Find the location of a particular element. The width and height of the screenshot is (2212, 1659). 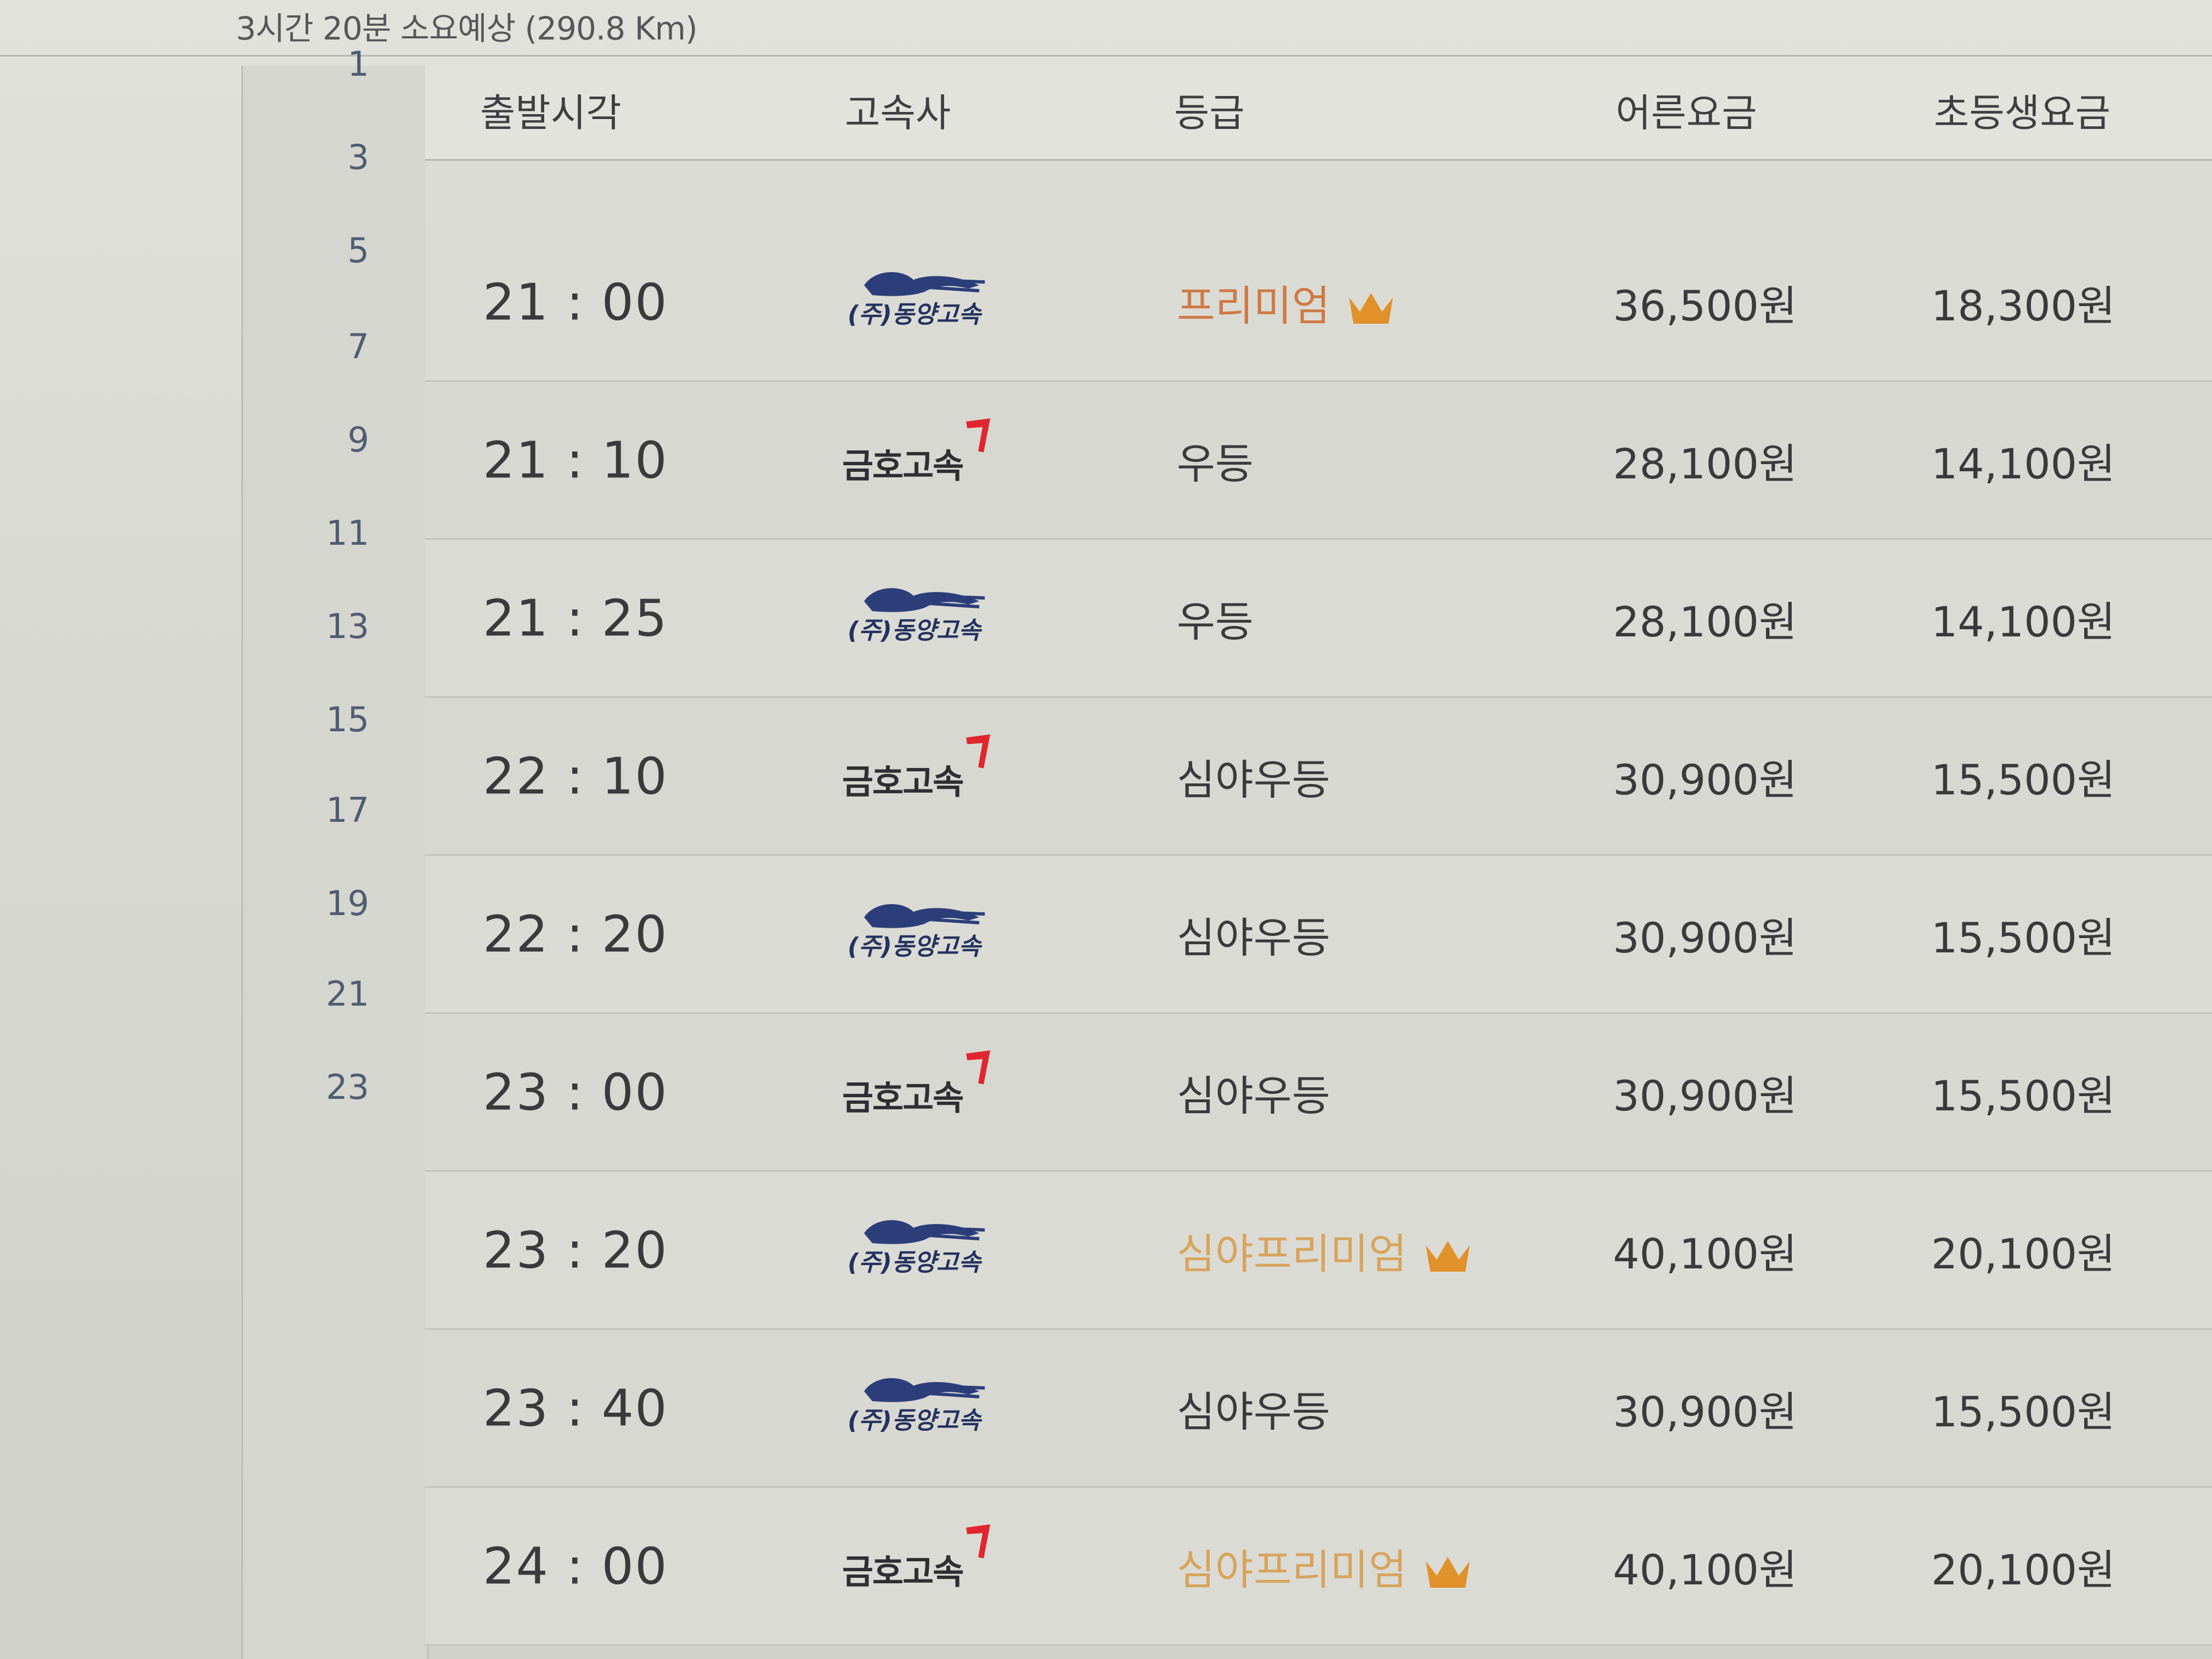

header-grade: 등급 is located at coordinates (1209, 113).